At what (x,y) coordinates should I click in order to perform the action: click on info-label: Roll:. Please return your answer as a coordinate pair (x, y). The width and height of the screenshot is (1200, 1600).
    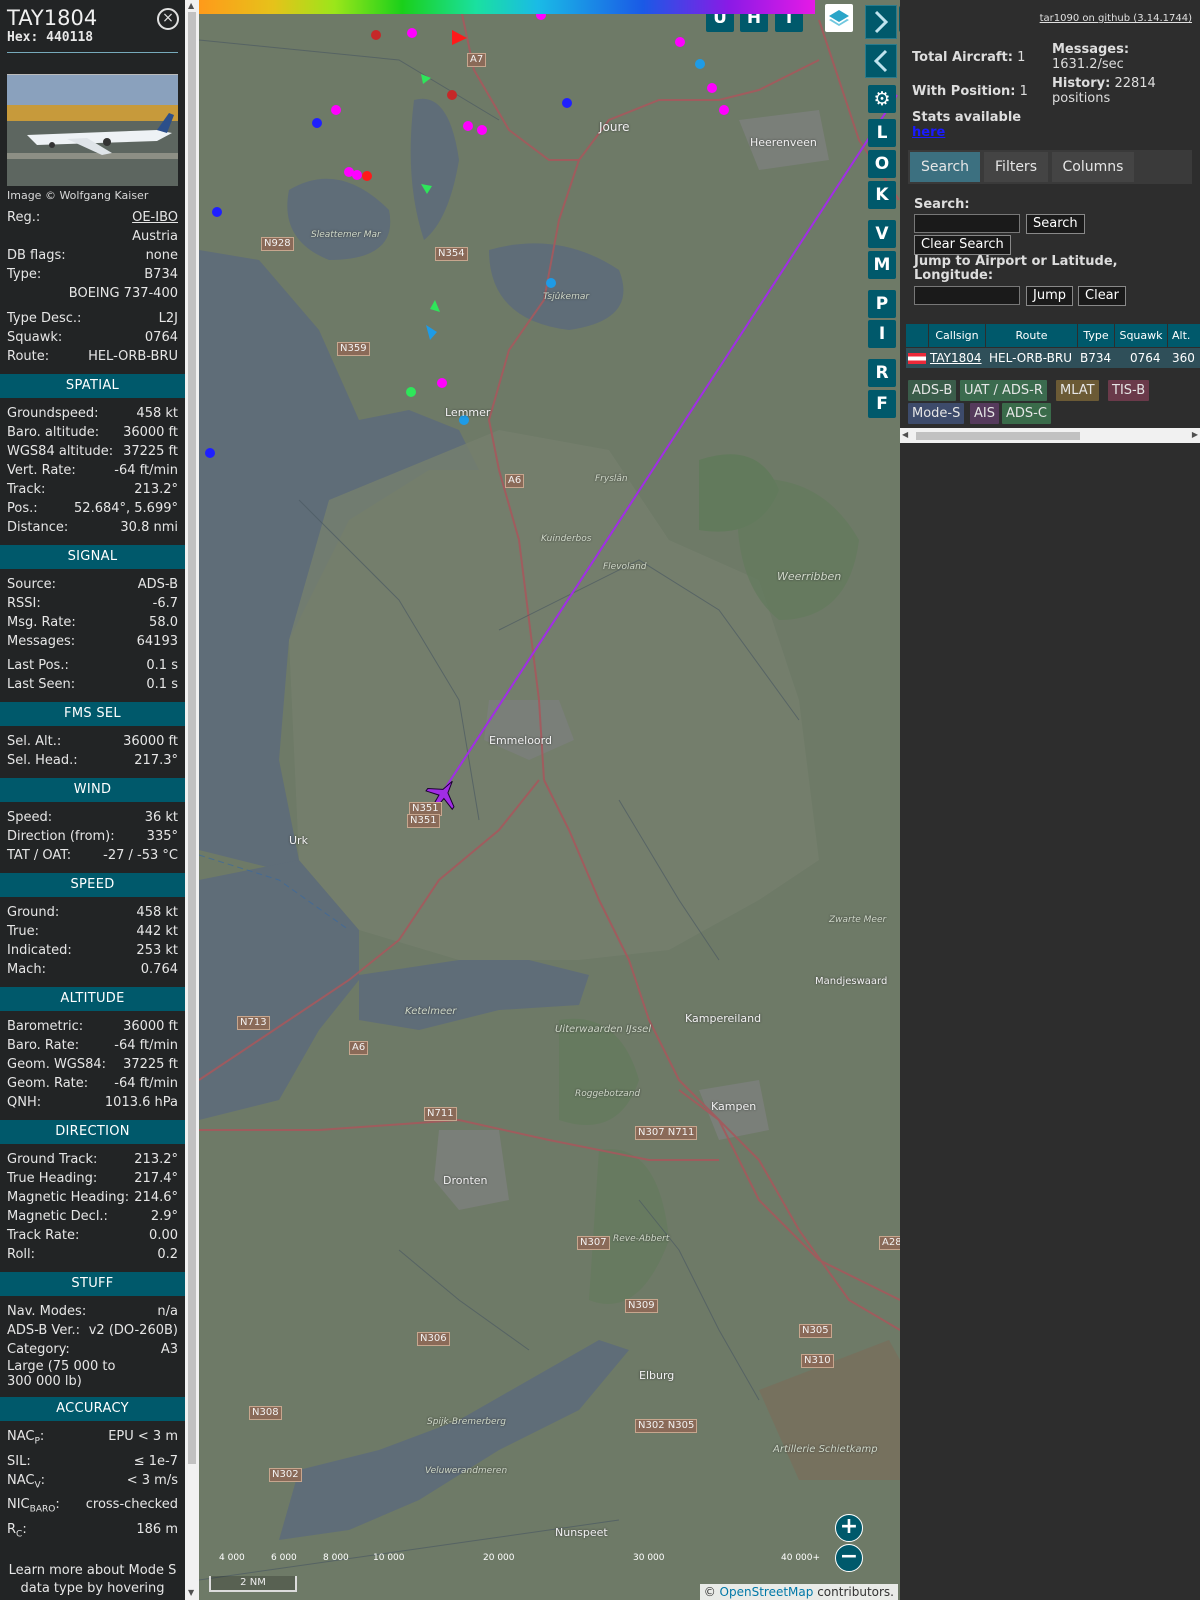
    Looking at the image, I should click on (21, 1254).